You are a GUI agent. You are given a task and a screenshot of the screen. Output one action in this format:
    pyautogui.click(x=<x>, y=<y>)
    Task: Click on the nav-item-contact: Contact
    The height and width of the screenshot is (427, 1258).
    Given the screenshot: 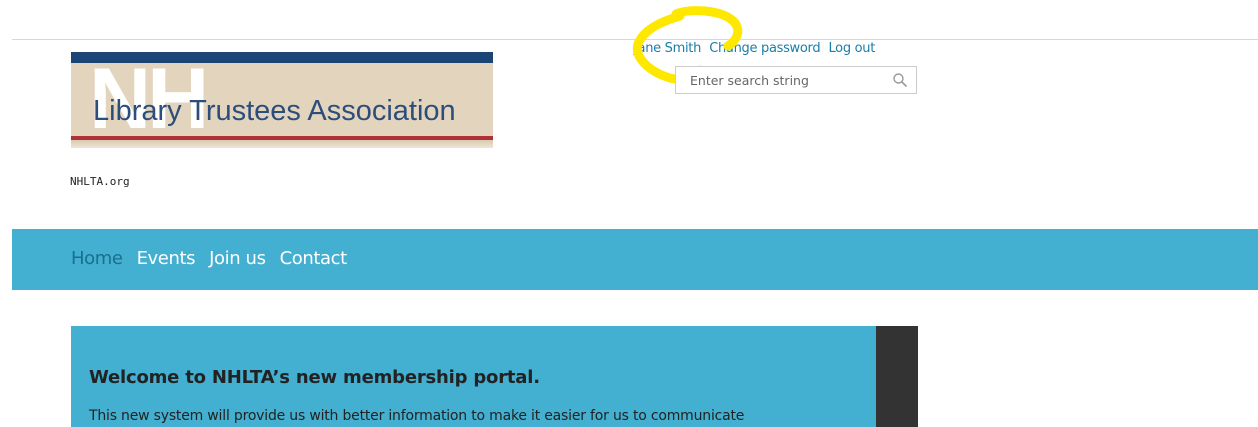 What is the action you would take?
    pyautogui.click(x=314, y=259)
    